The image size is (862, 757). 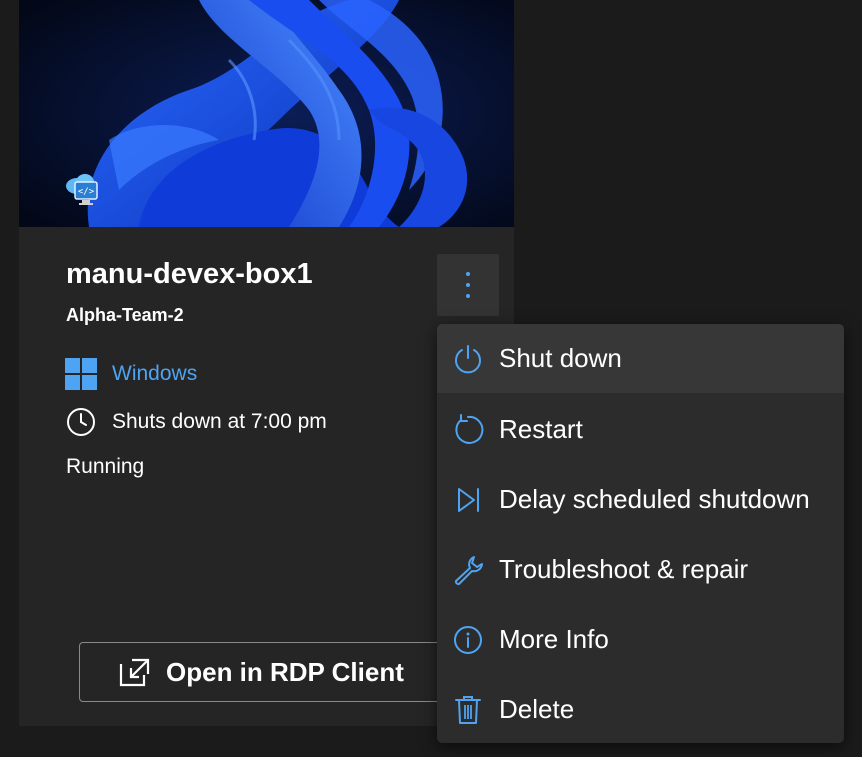 I want to click on open-rdp-client-button: Open in RDP Client, so click(x=269, y=672).